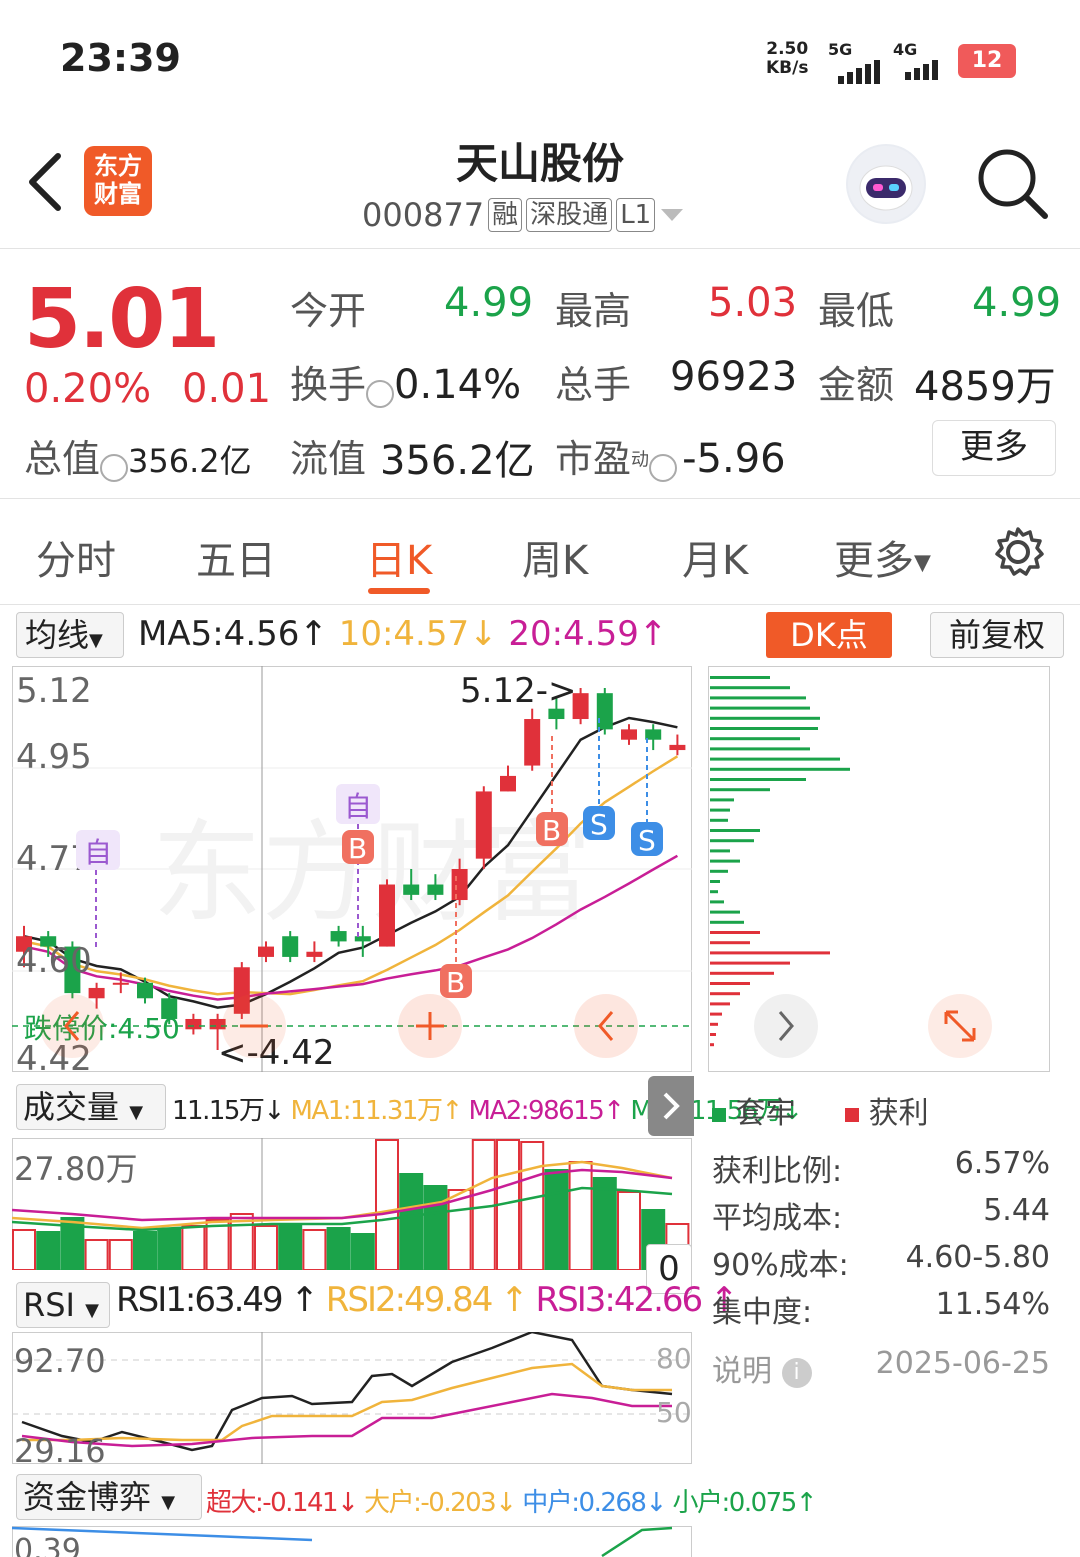 This screenshot has height=1557, width=1080. I want to click on chip-distribution-chart, so click(879, 869).